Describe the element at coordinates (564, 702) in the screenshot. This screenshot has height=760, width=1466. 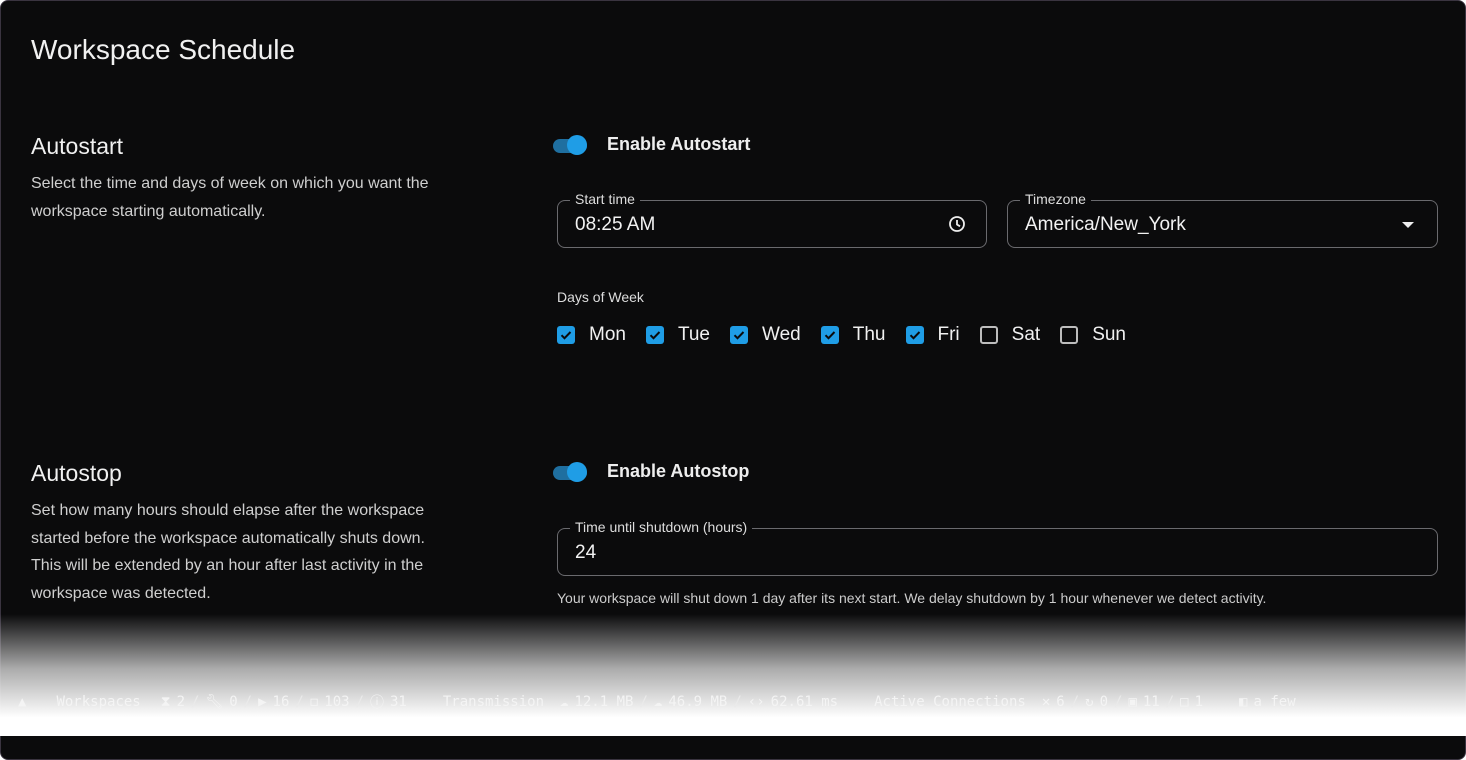
I see `upload-cloud-icon: ☁` at that location.